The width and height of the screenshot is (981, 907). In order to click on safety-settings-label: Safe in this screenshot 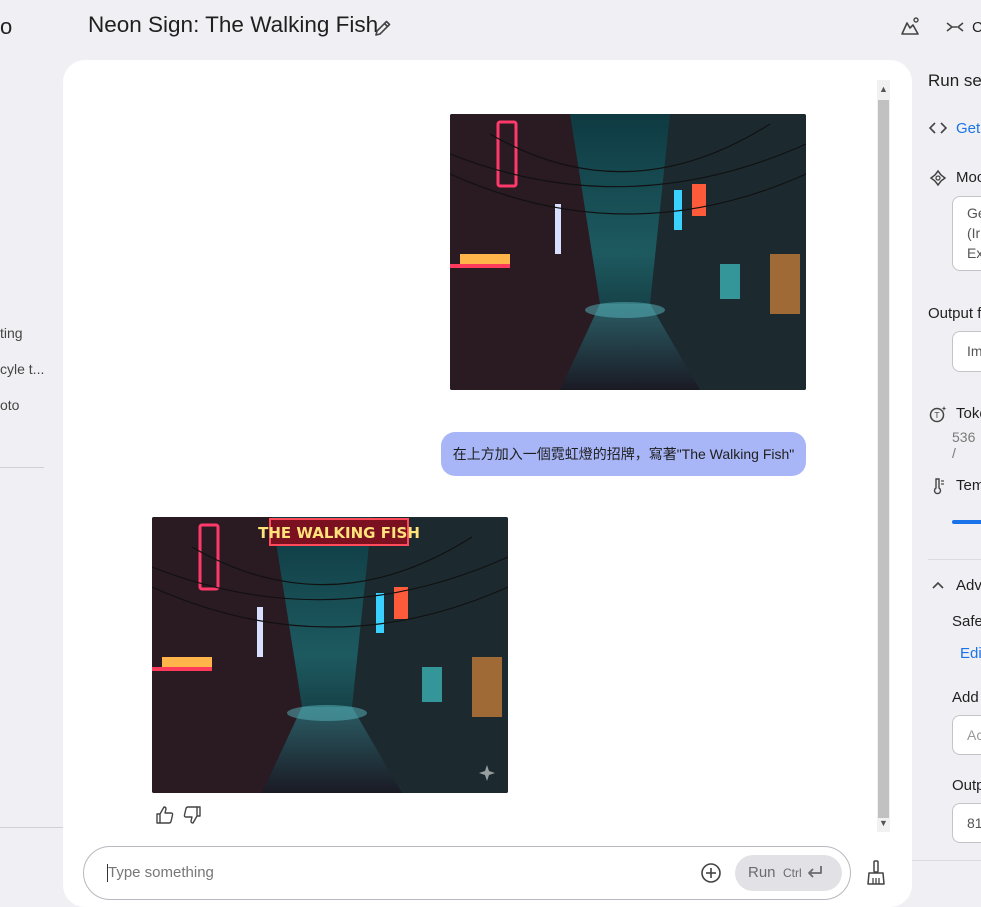, I will do `click(966, 621)`.